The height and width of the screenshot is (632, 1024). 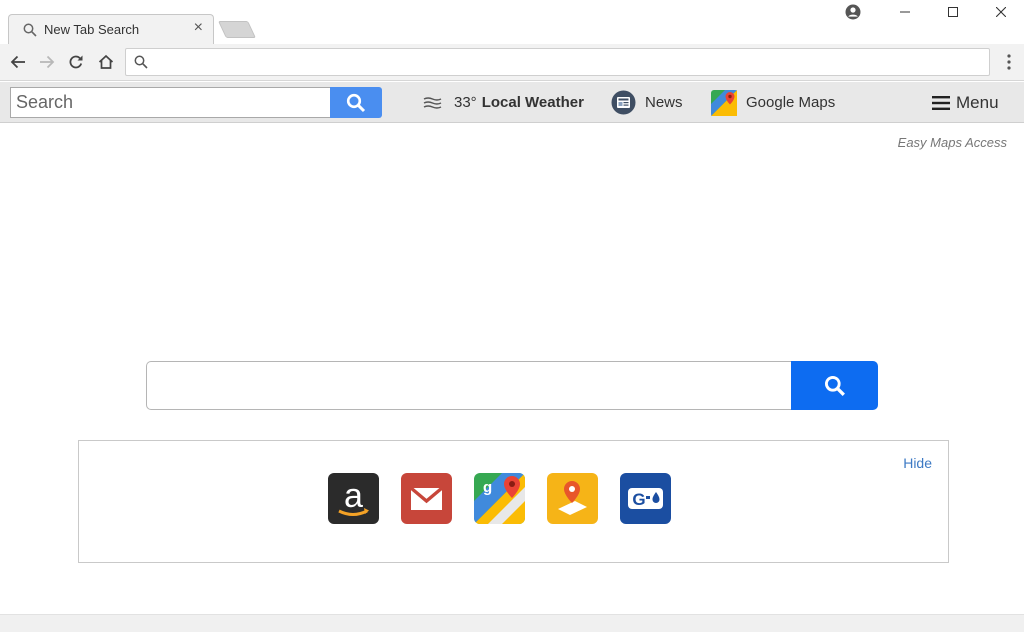 I want to click on gmail-shortcut, so click(x=426, y=498).